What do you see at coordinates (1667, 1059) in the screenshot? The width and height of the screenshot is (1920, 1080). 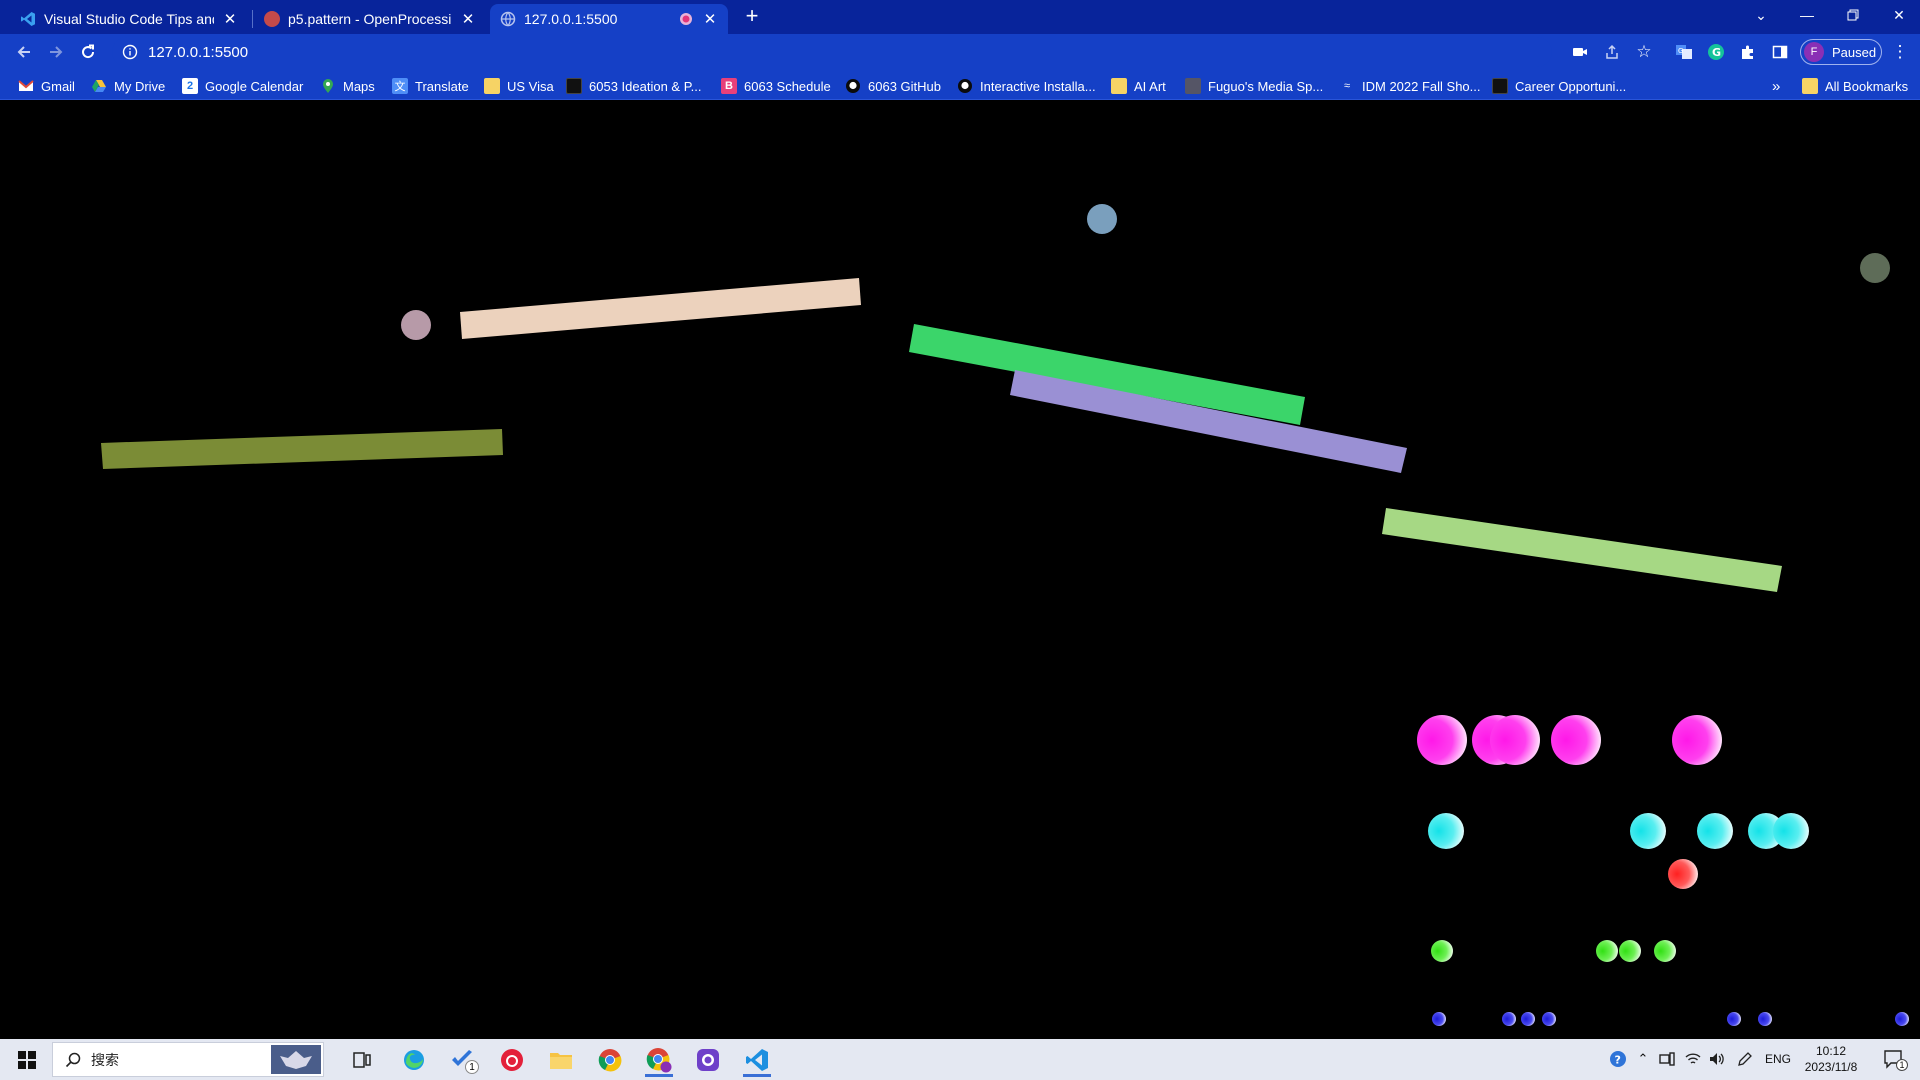 I see `device-icon` at bounding box center [1667, 1059].